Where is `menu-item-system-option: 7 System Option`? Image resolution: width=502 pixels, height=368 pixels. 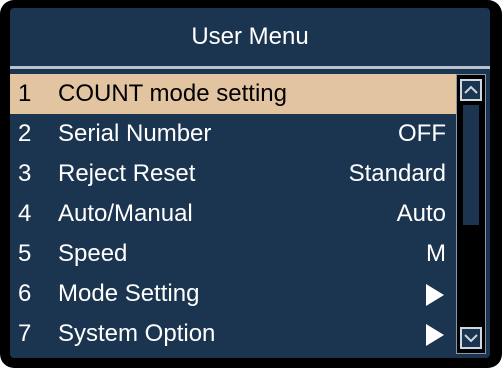
menu-item-system-option: 7 System Option is located at coordinates (233, 334).